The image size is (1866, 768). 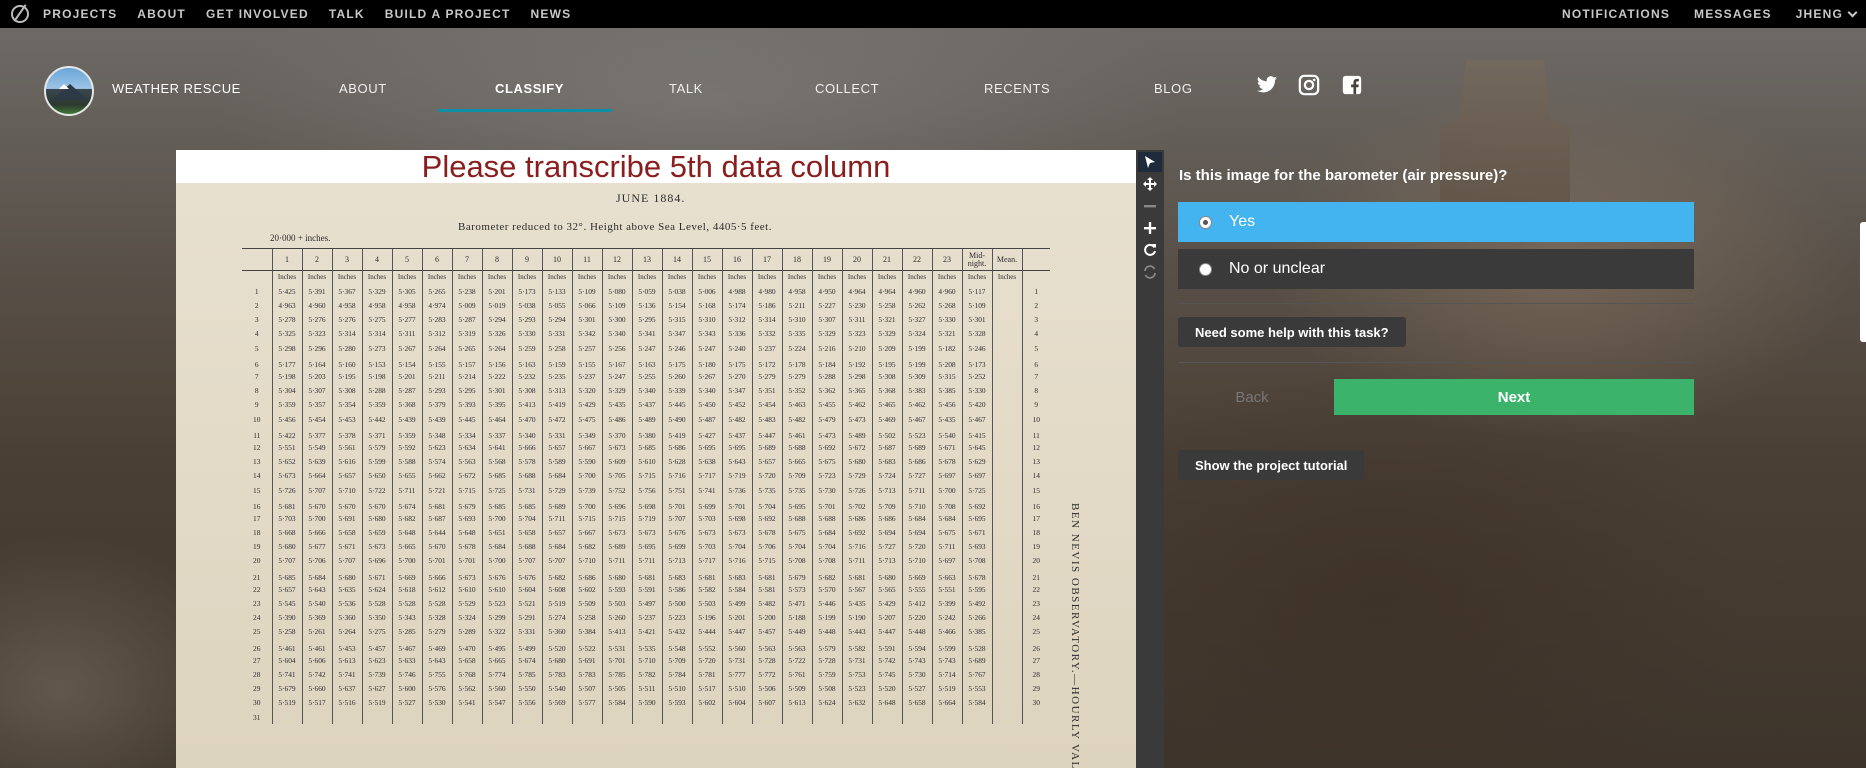 What do you see at coordinates (529, 88) in the screenshot?
I see `project-nav-classify: CLASSIFY` at bounding box center [529, 88].